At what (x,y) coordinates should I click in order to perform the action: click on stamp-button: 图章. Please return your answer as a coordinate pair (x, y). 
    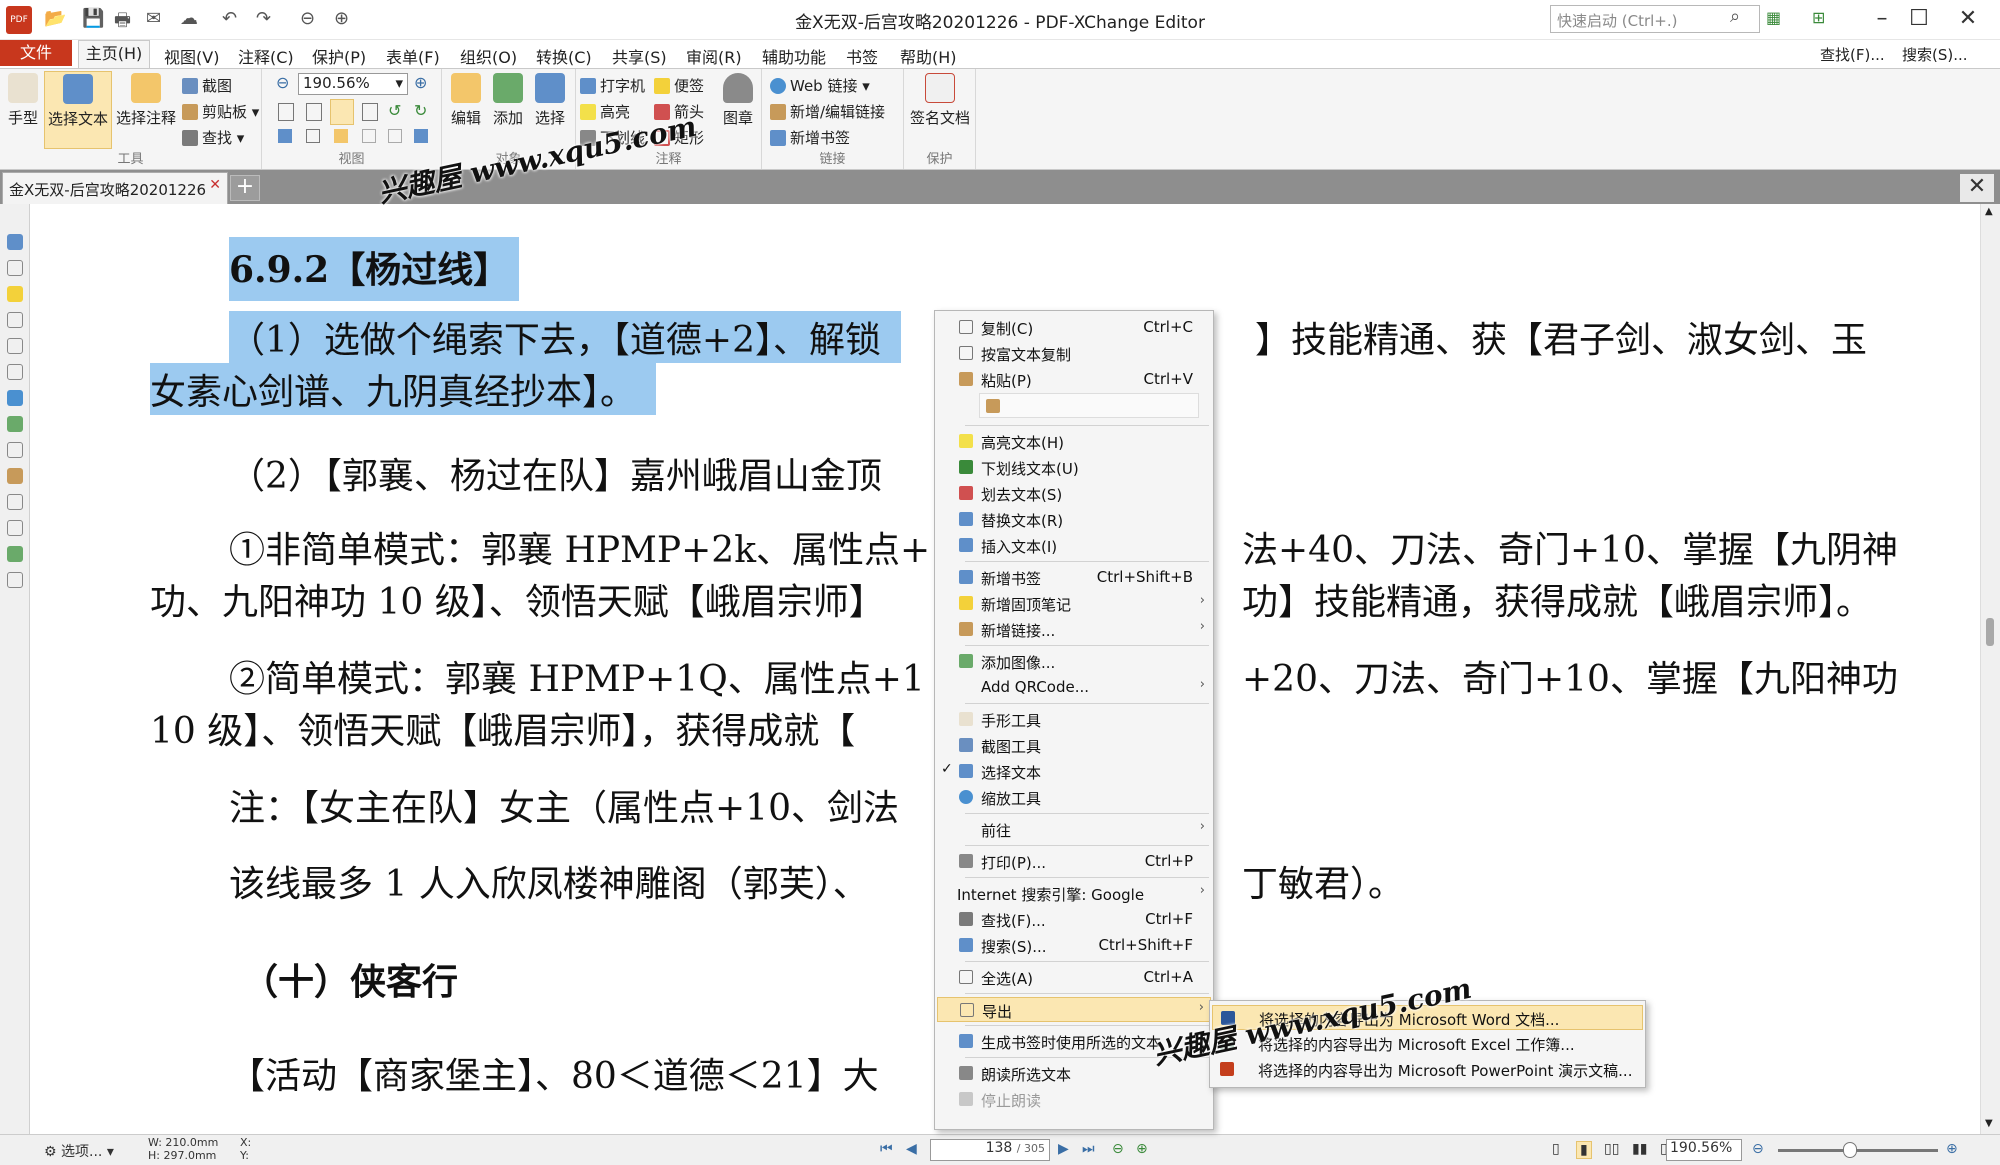
    Looking at the image, I should click on (738, 100).